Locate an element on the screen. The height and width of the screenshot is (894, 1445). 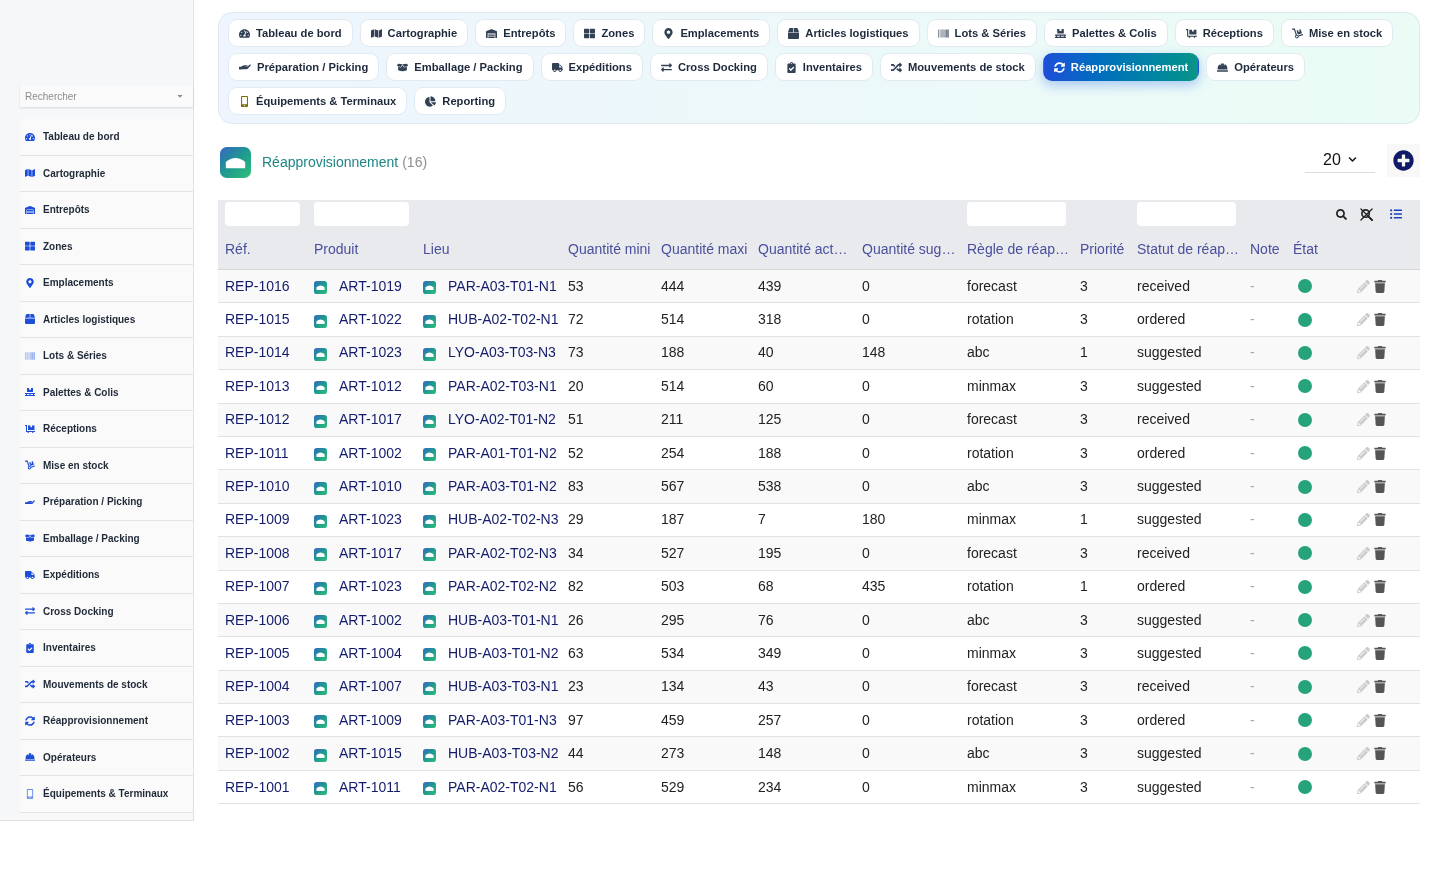
ref-link: REP-1005 is located at coordinates (257, 653).